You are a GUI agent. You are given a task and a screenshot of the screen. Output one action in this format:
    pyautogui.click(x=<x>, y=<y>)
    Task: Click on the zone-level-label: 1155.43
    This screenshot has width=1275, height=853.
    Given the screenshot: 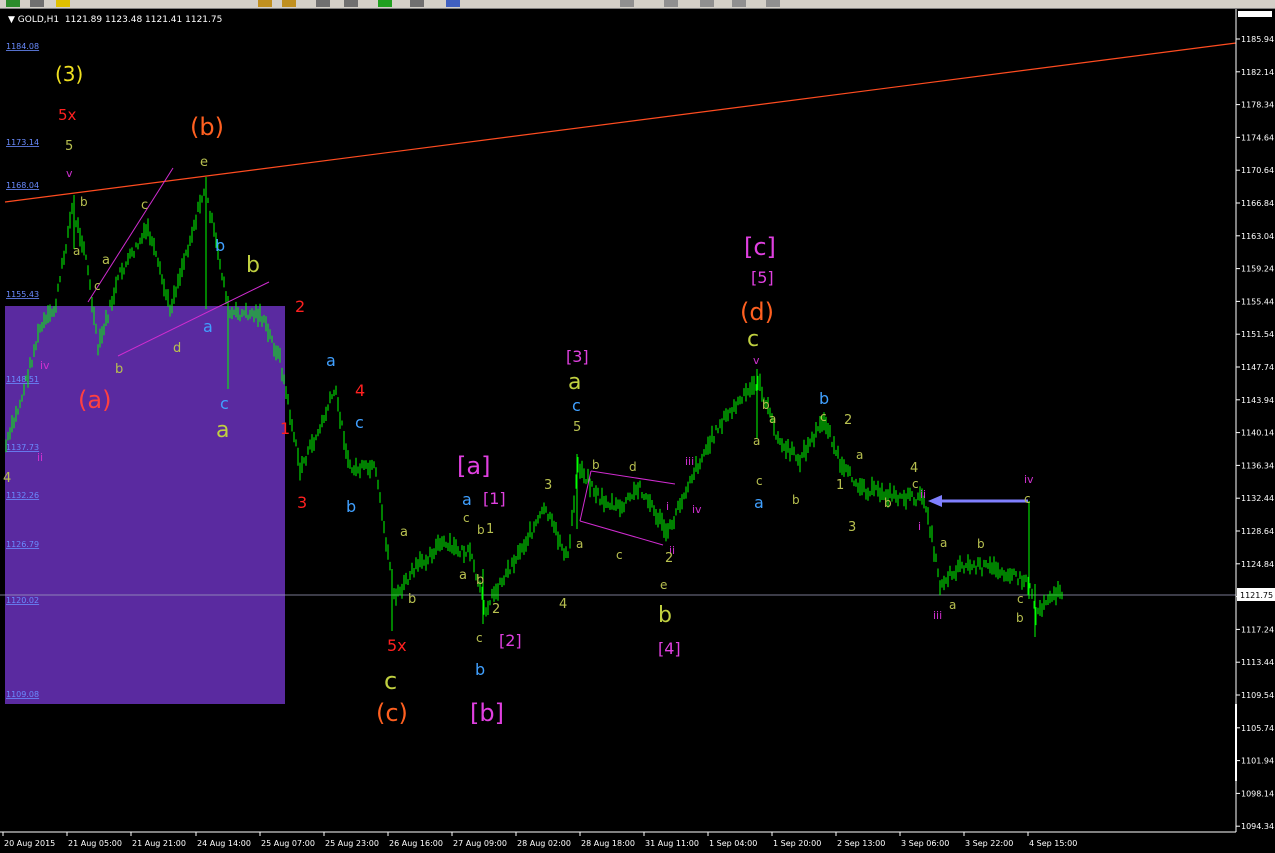 What is the action you would take?
    pyautogui.click(x=22, y=294)
    